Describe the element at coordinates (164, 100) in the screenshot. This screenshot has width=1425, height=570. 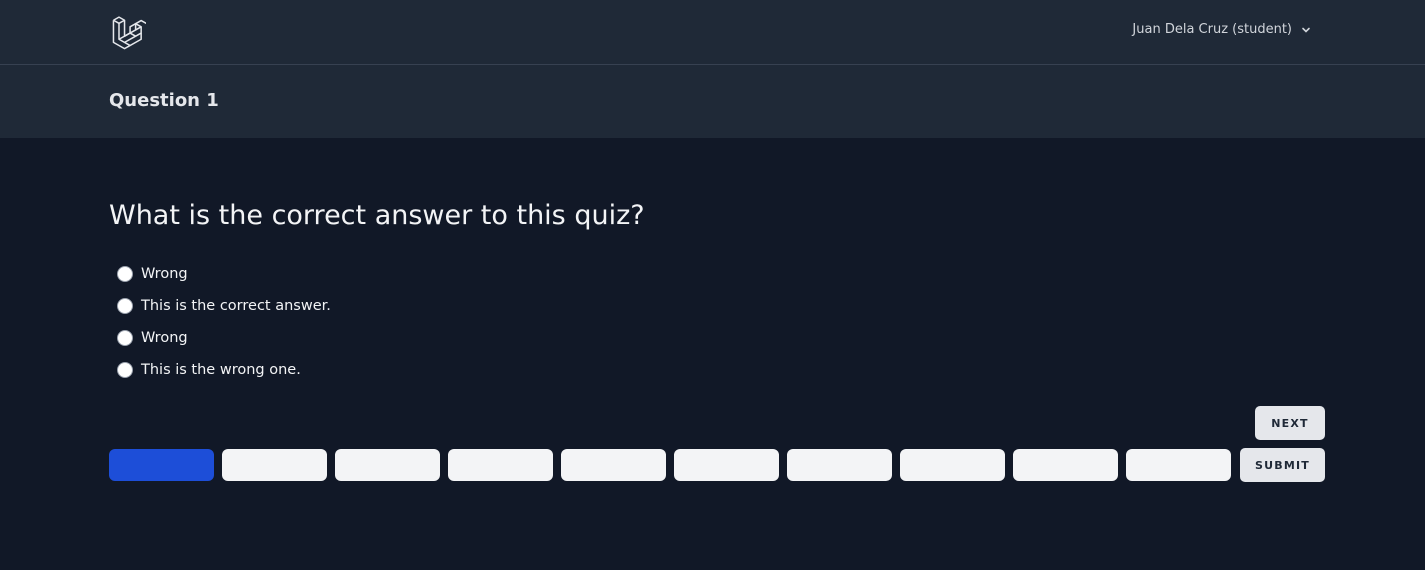
I see `page-title: Question 1` at that location.